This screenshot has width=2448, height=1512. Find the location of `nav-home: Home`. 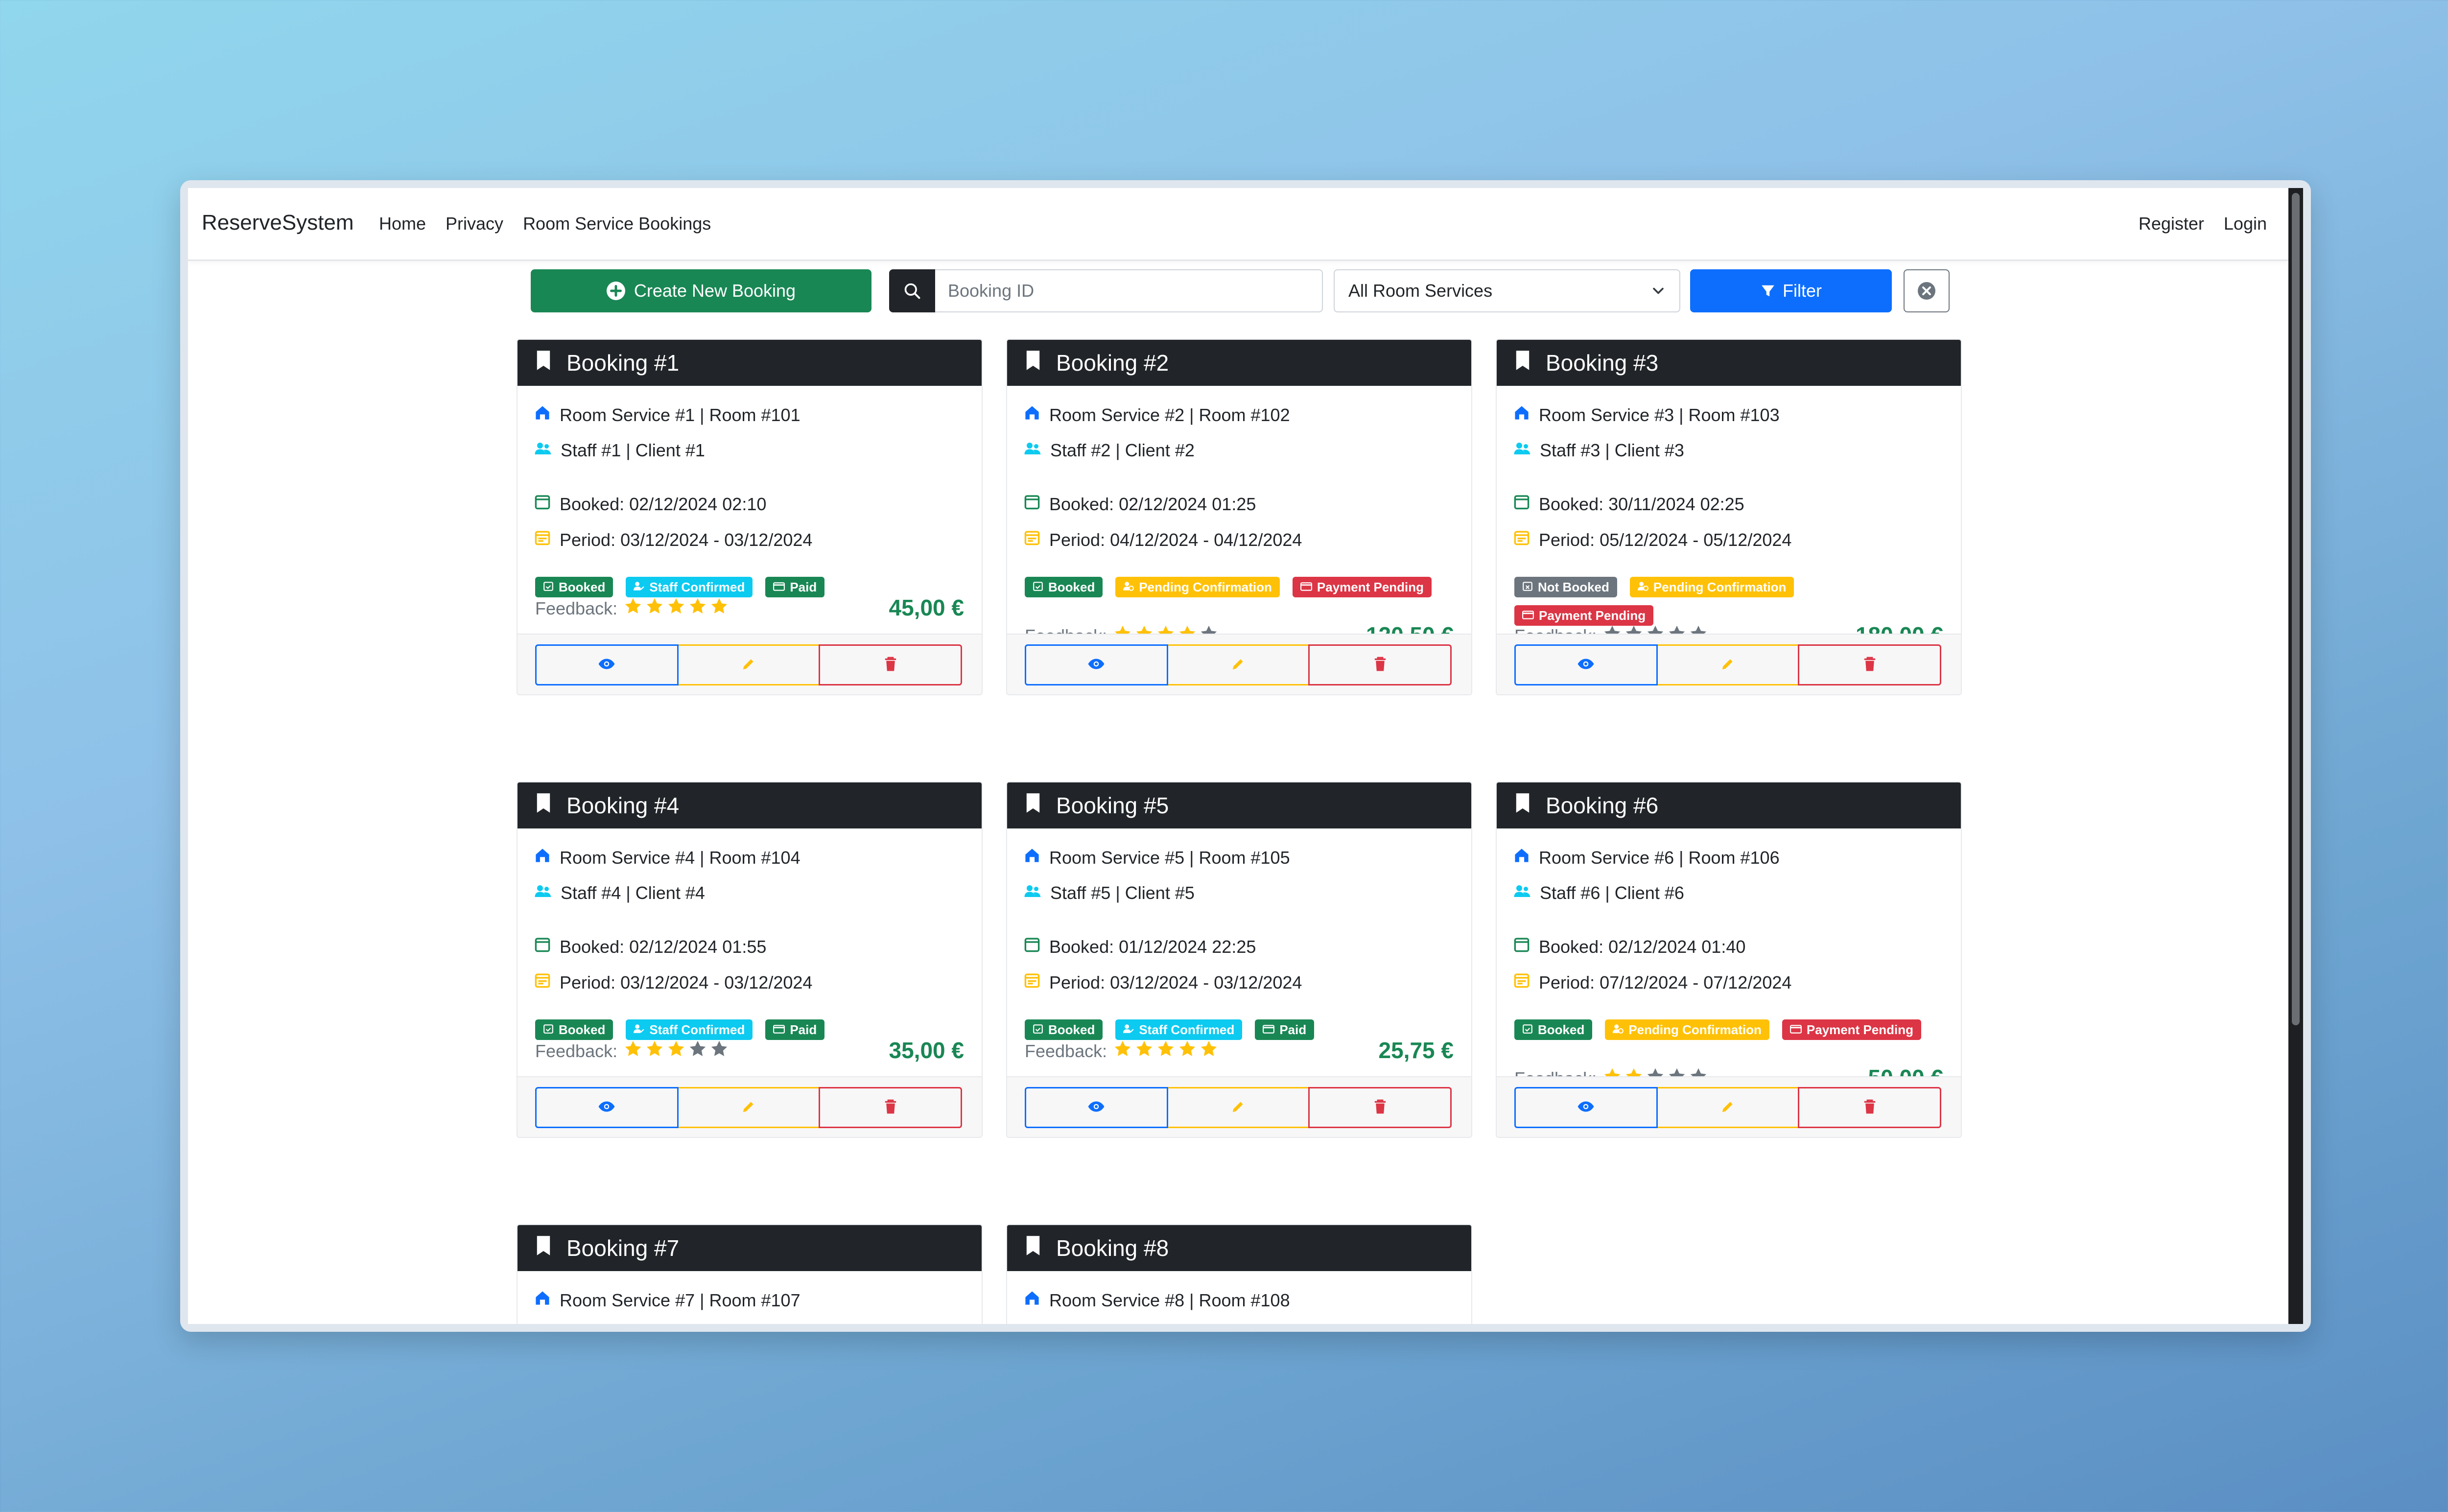

nav-home: Home is located at coordinates (402, 223).